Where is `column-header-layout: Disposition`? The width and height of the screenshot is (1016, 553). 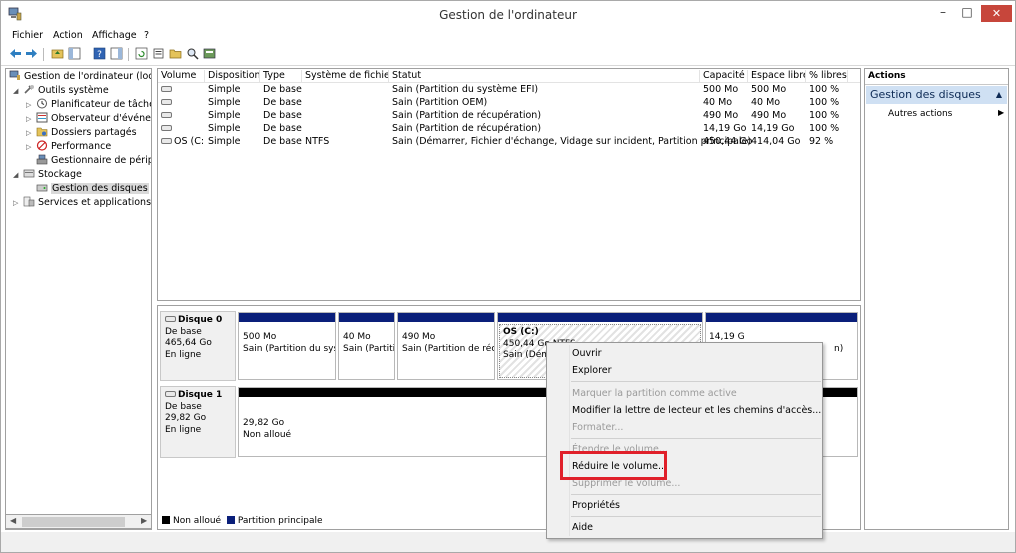
column-header-layout: Disposition is located at coordinates (232, 76).